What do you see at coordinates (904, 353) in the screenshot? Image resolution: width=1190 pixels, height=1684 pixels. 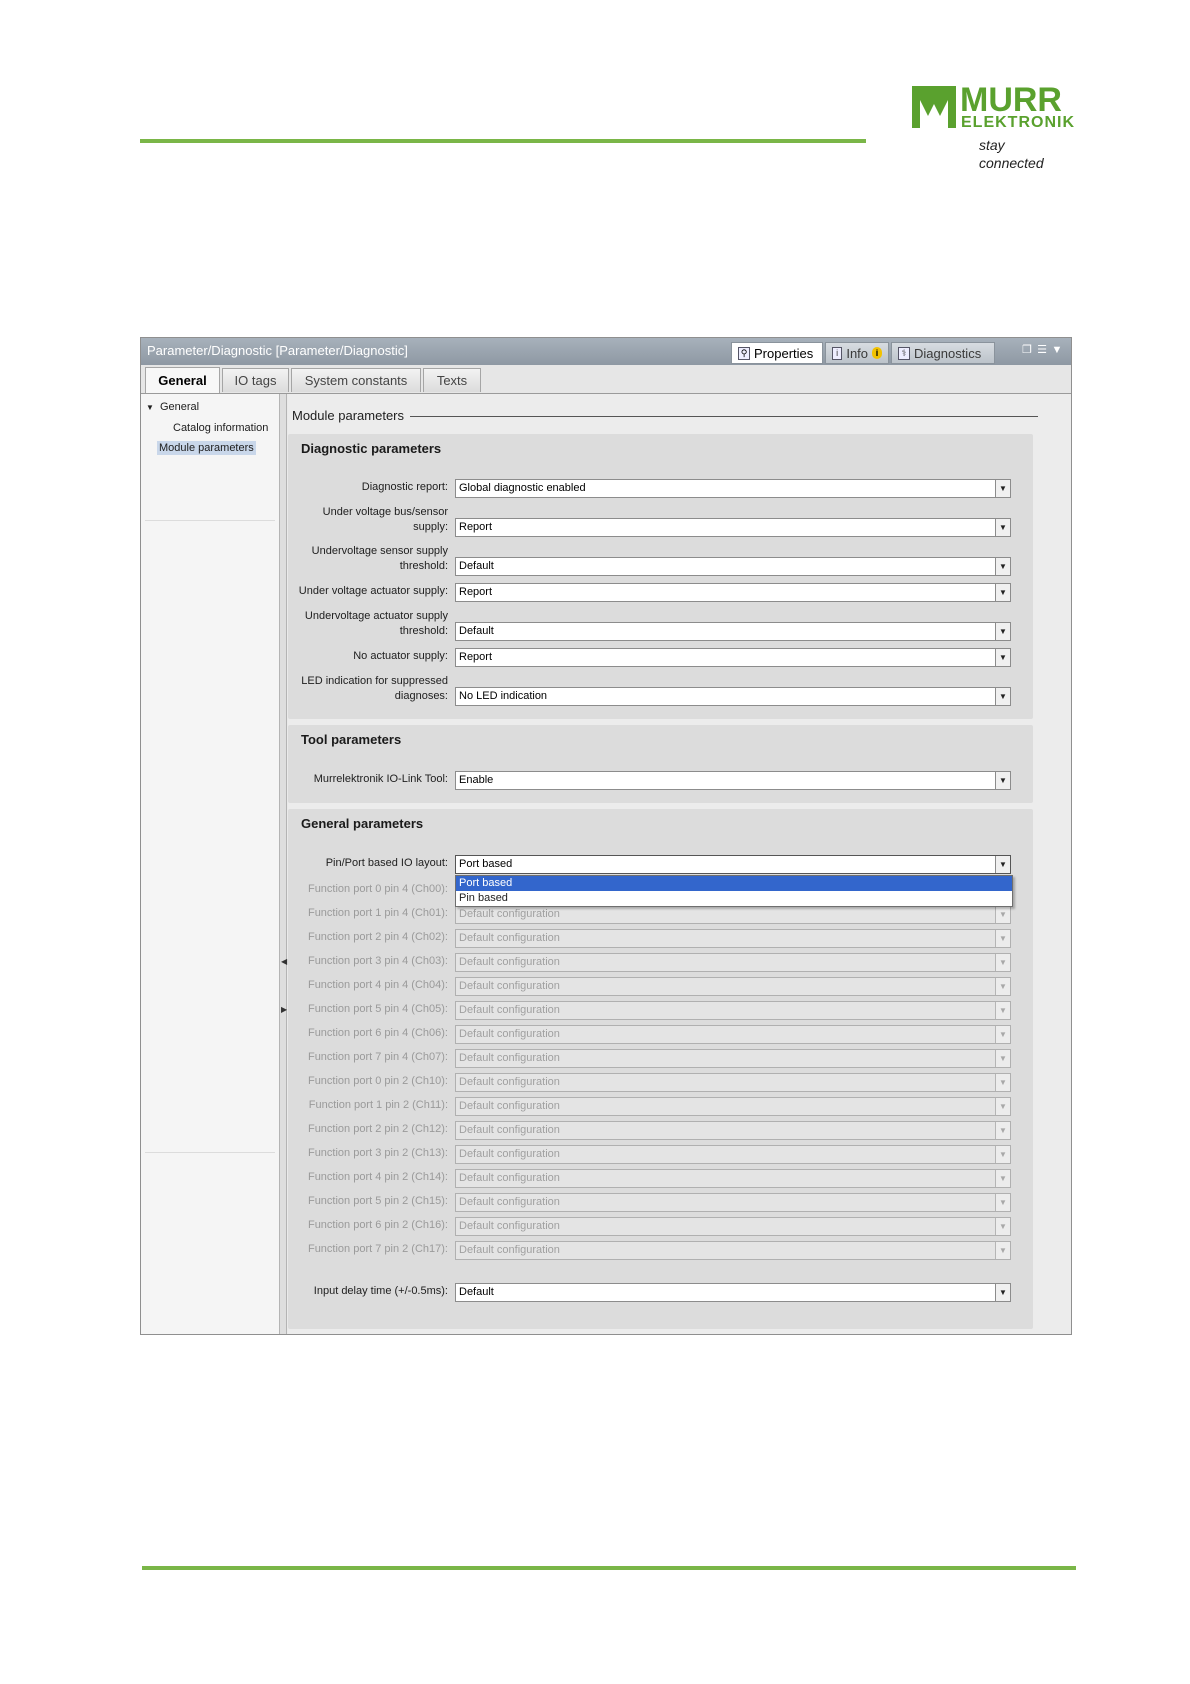 I see `diagnostics-icon: ⚕` at bounding box center [904, 353].